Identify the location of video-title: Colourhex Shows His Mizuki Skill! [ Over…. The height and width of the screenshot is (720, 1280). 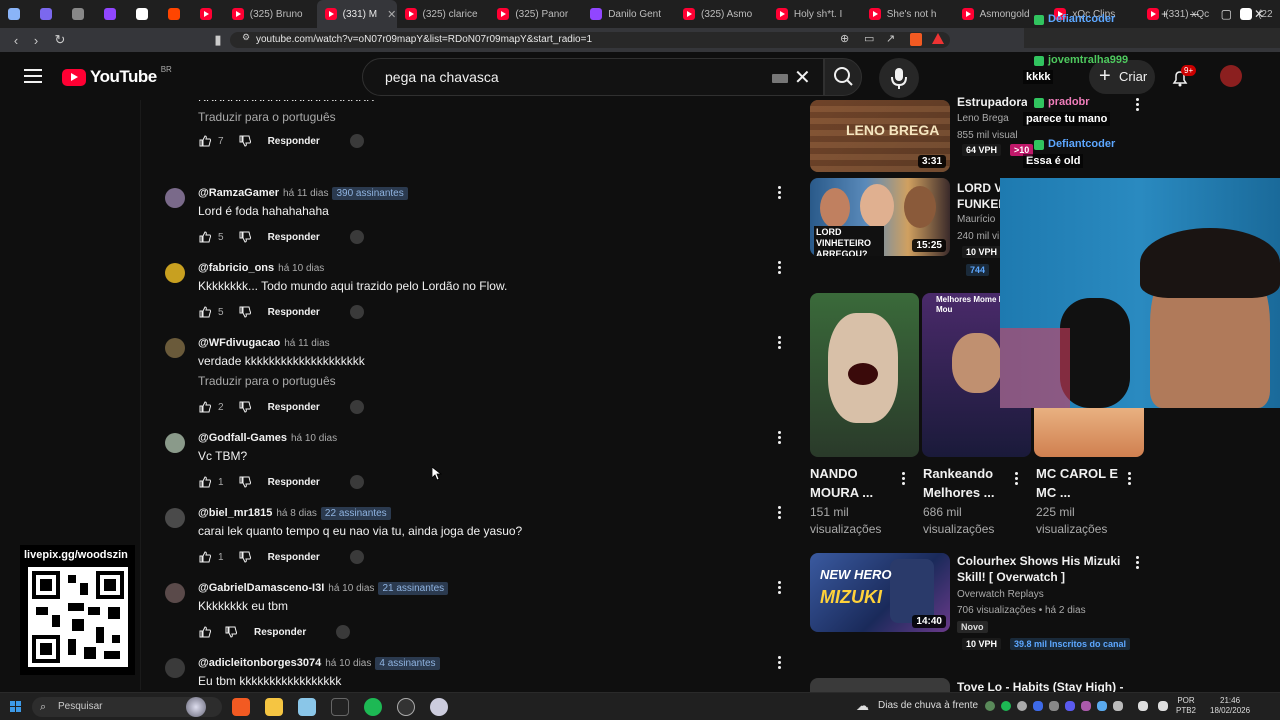
(1043, 569).